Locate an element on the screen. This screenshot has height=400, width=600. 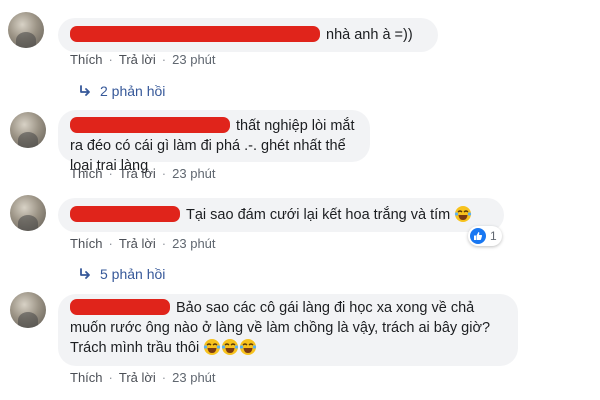
comment-bubble: nhà anh à =)) is located at coordinates (248, 35).